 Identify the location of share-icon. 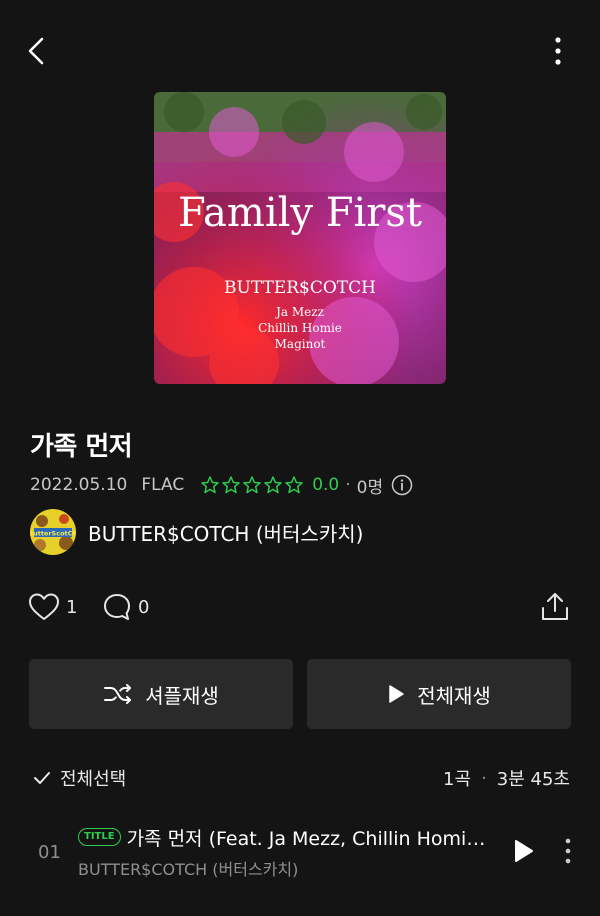
(555, 606).